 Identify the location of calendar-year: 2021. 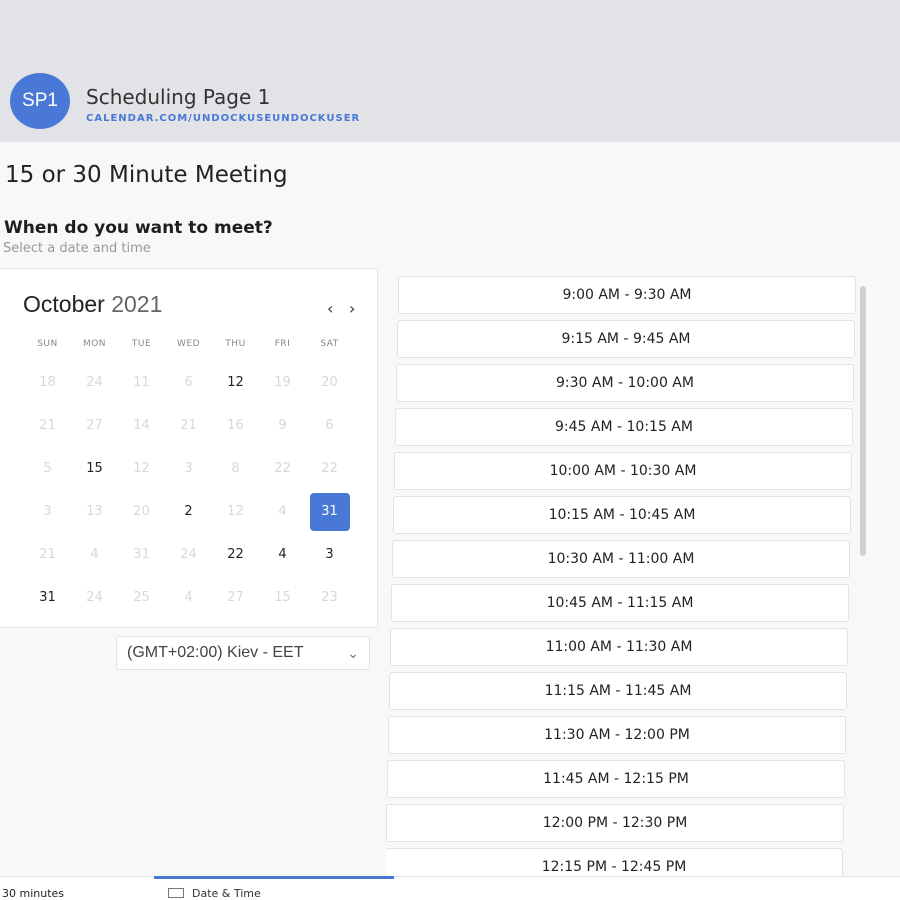
(137, 304).